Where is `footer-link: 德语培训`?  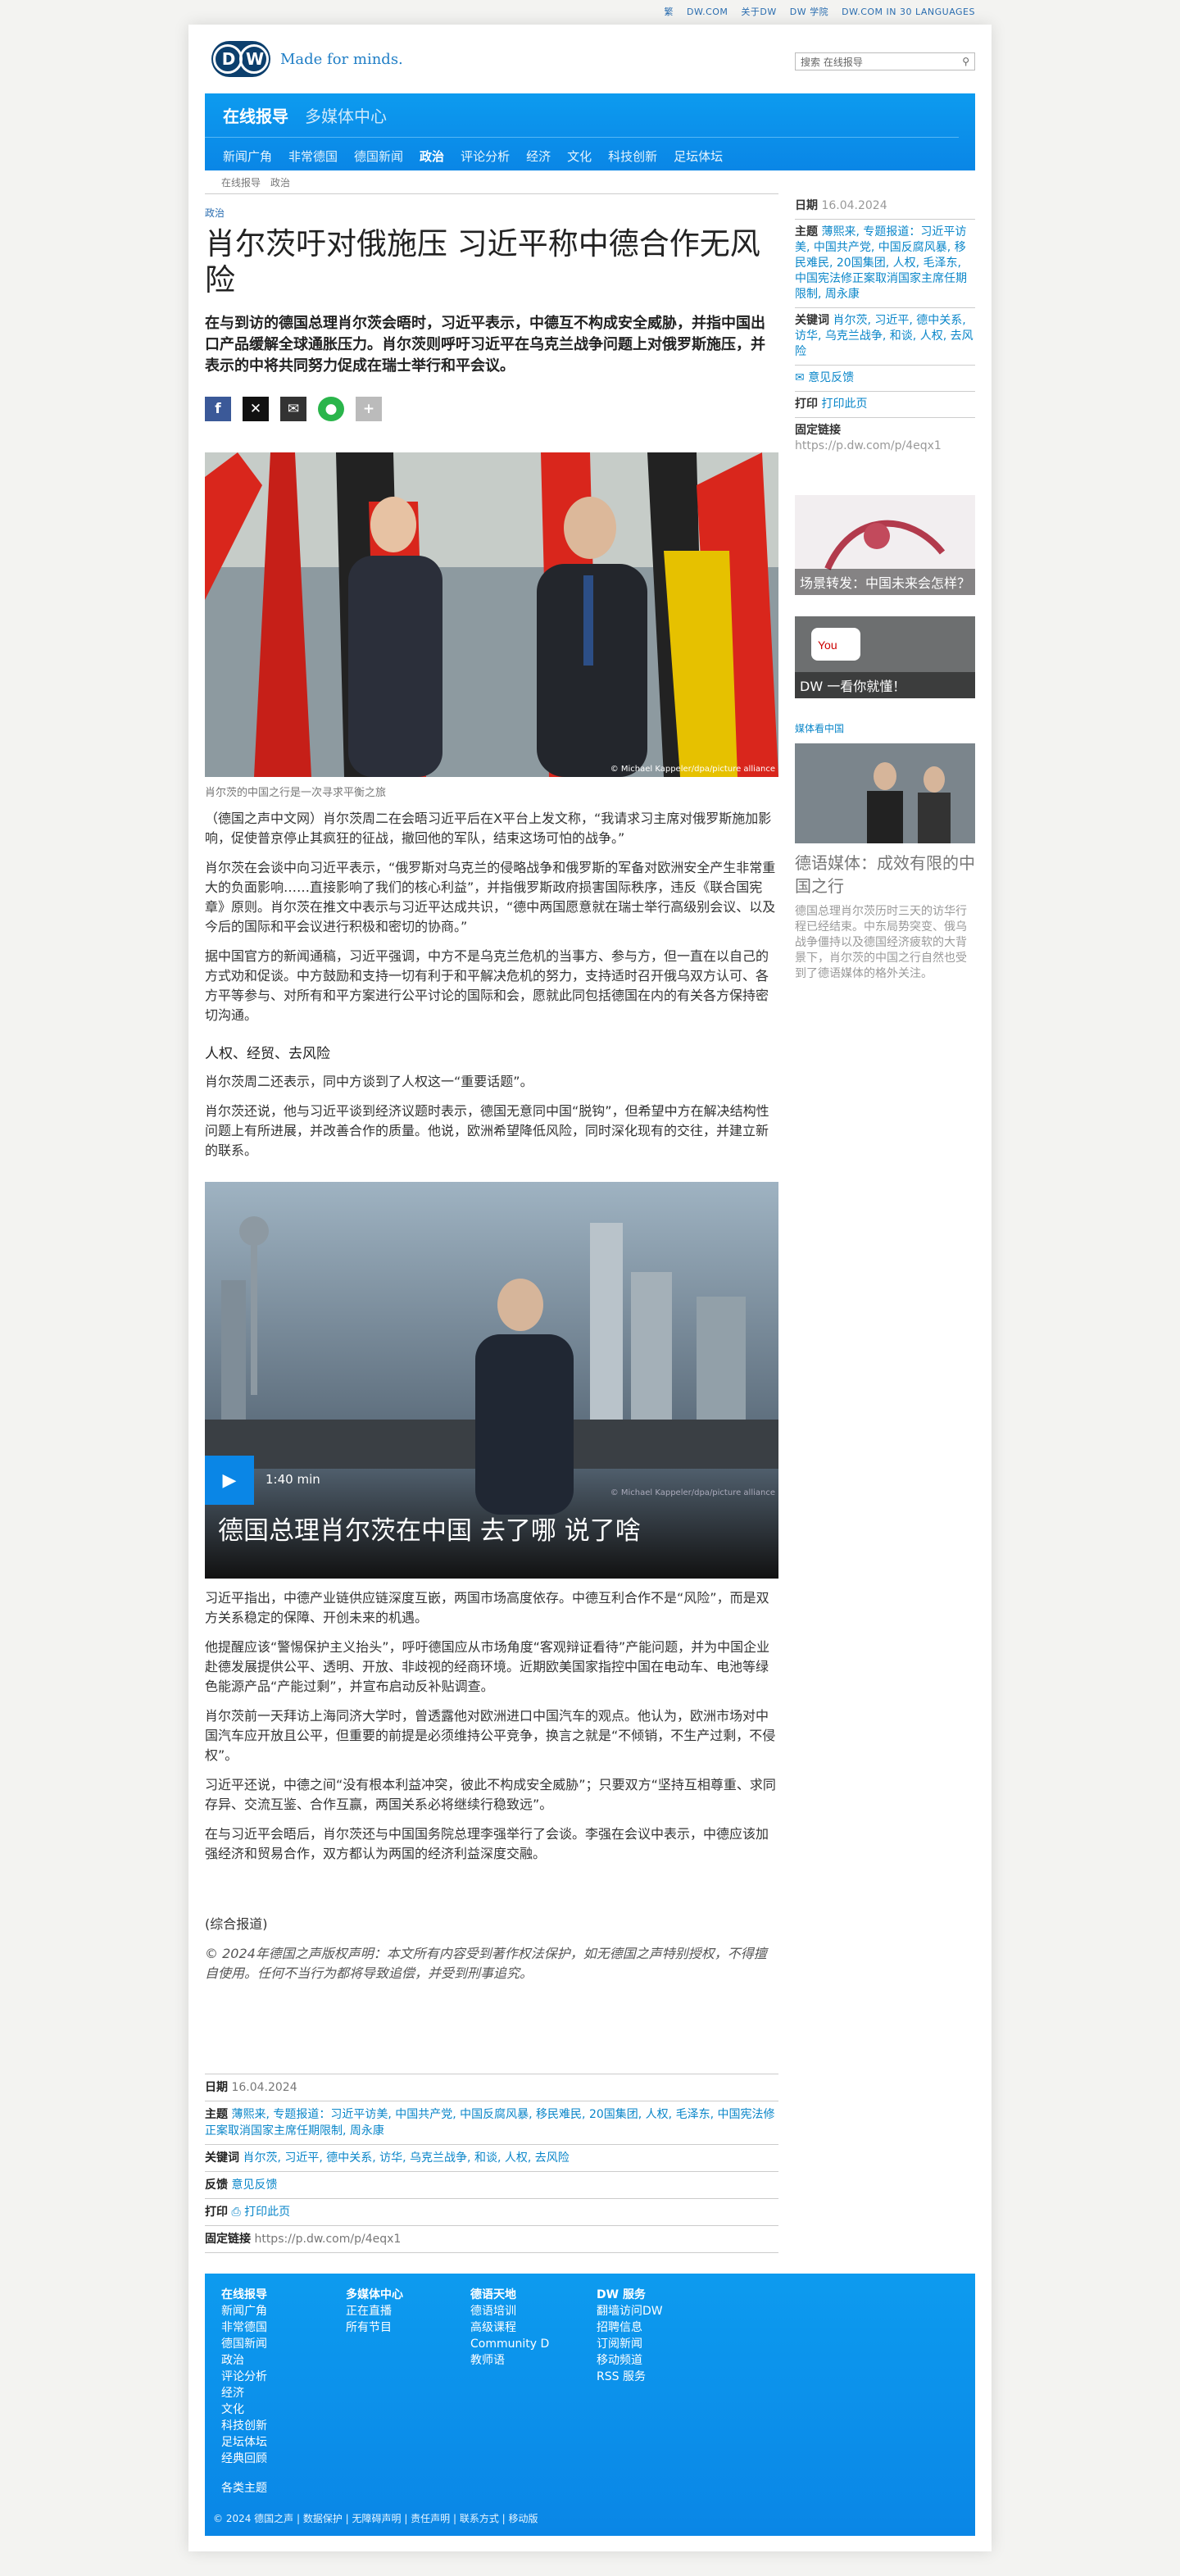 footer-link: 德语培训 is located at coordinates (509, 2311).